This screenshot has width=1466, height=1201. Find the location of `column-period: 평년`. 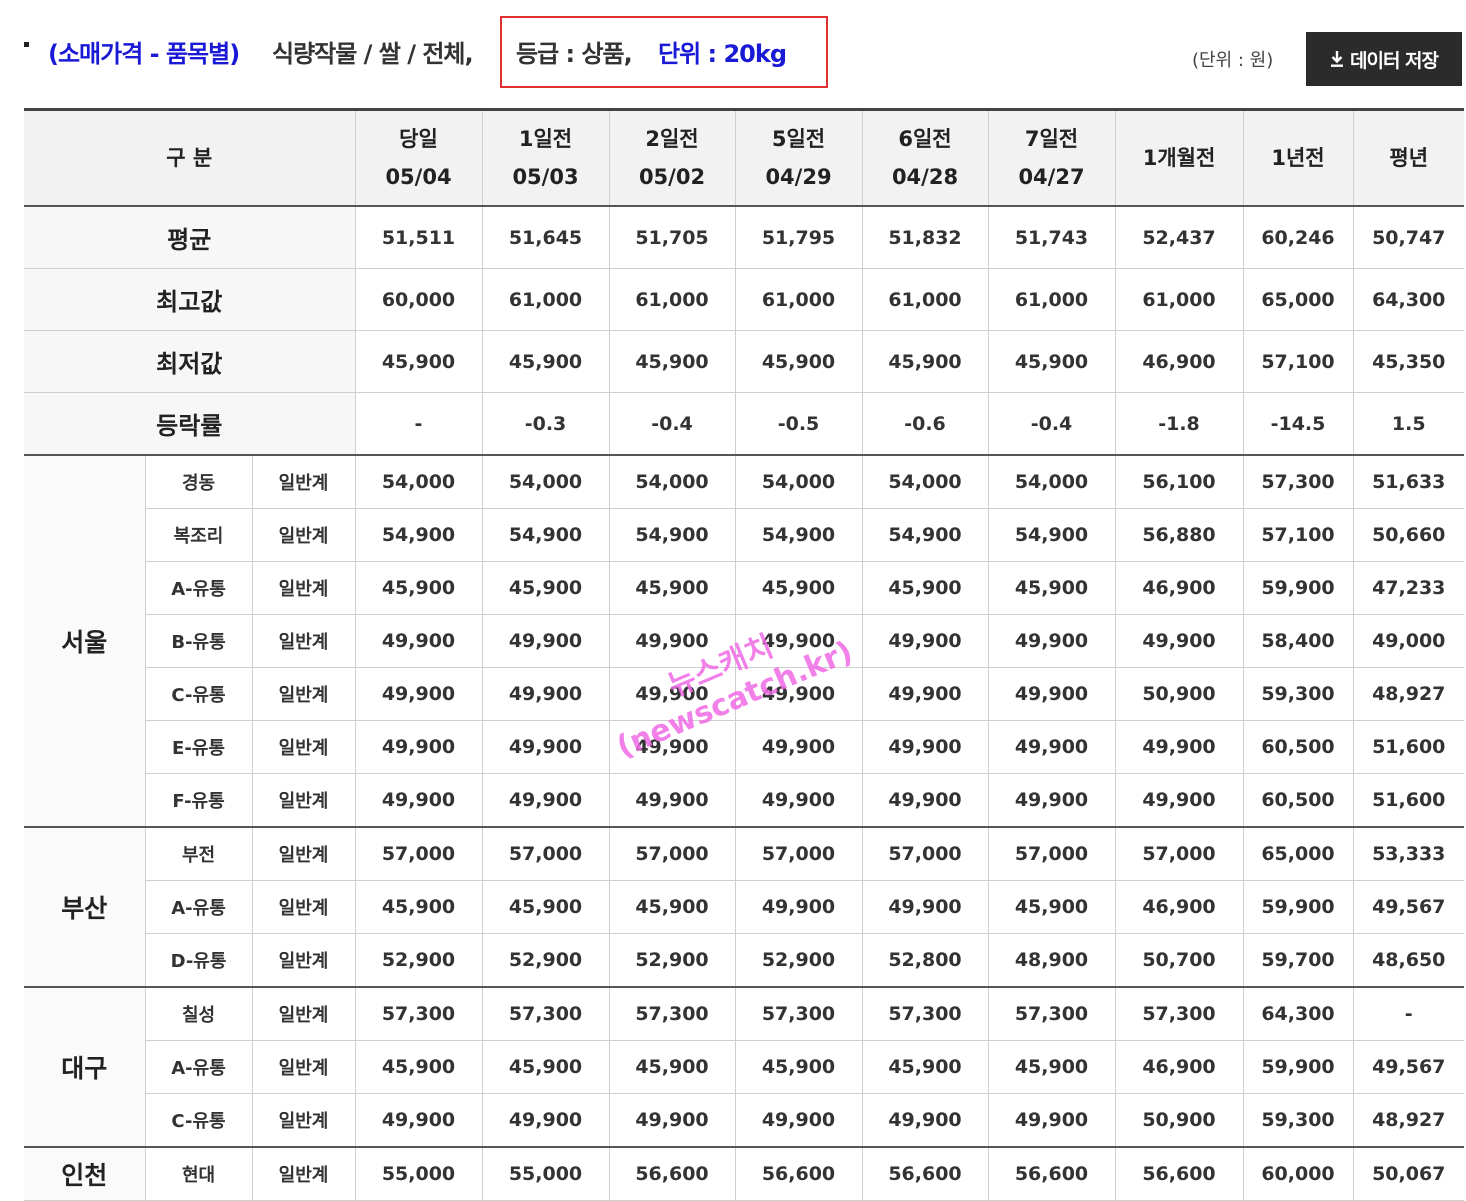

column-period: 평년 is located at coordinates (1409, 158).